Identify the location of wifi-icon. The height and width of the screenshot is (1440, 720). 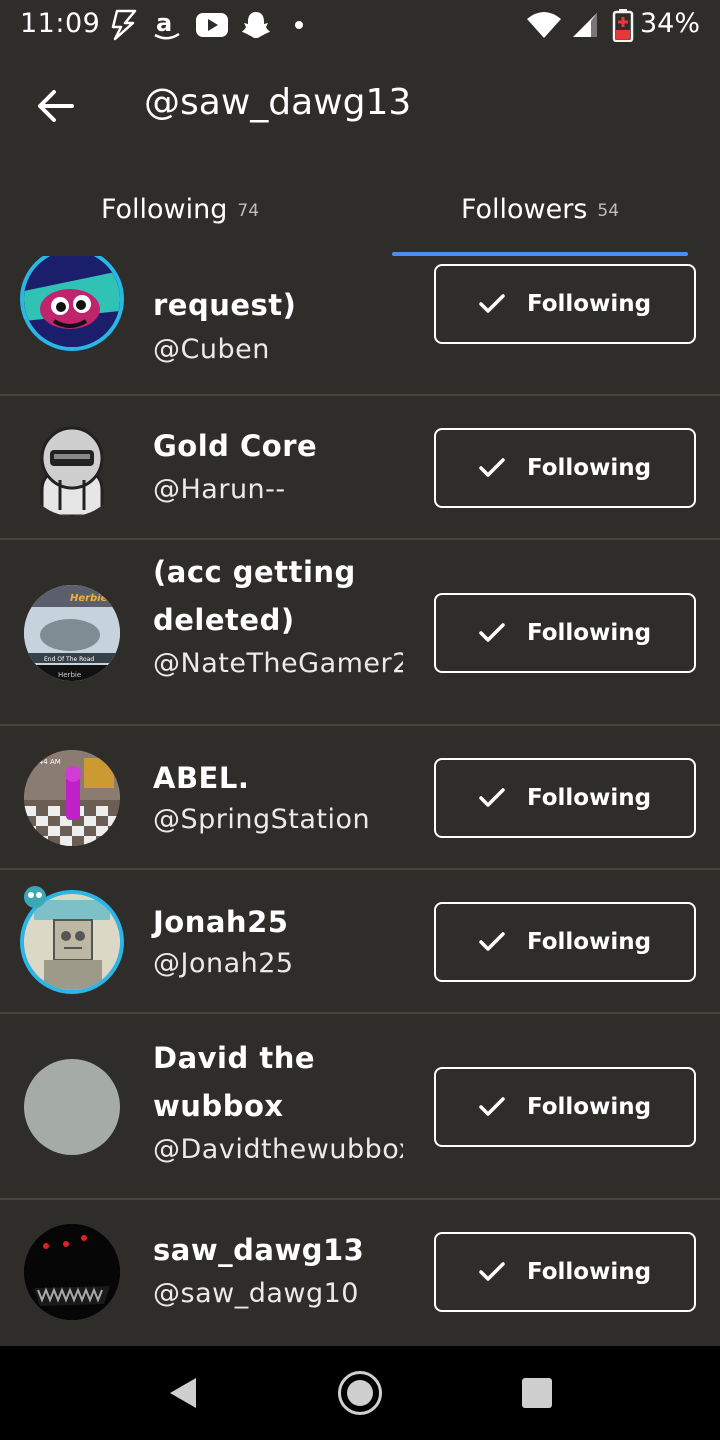
(544, 25).